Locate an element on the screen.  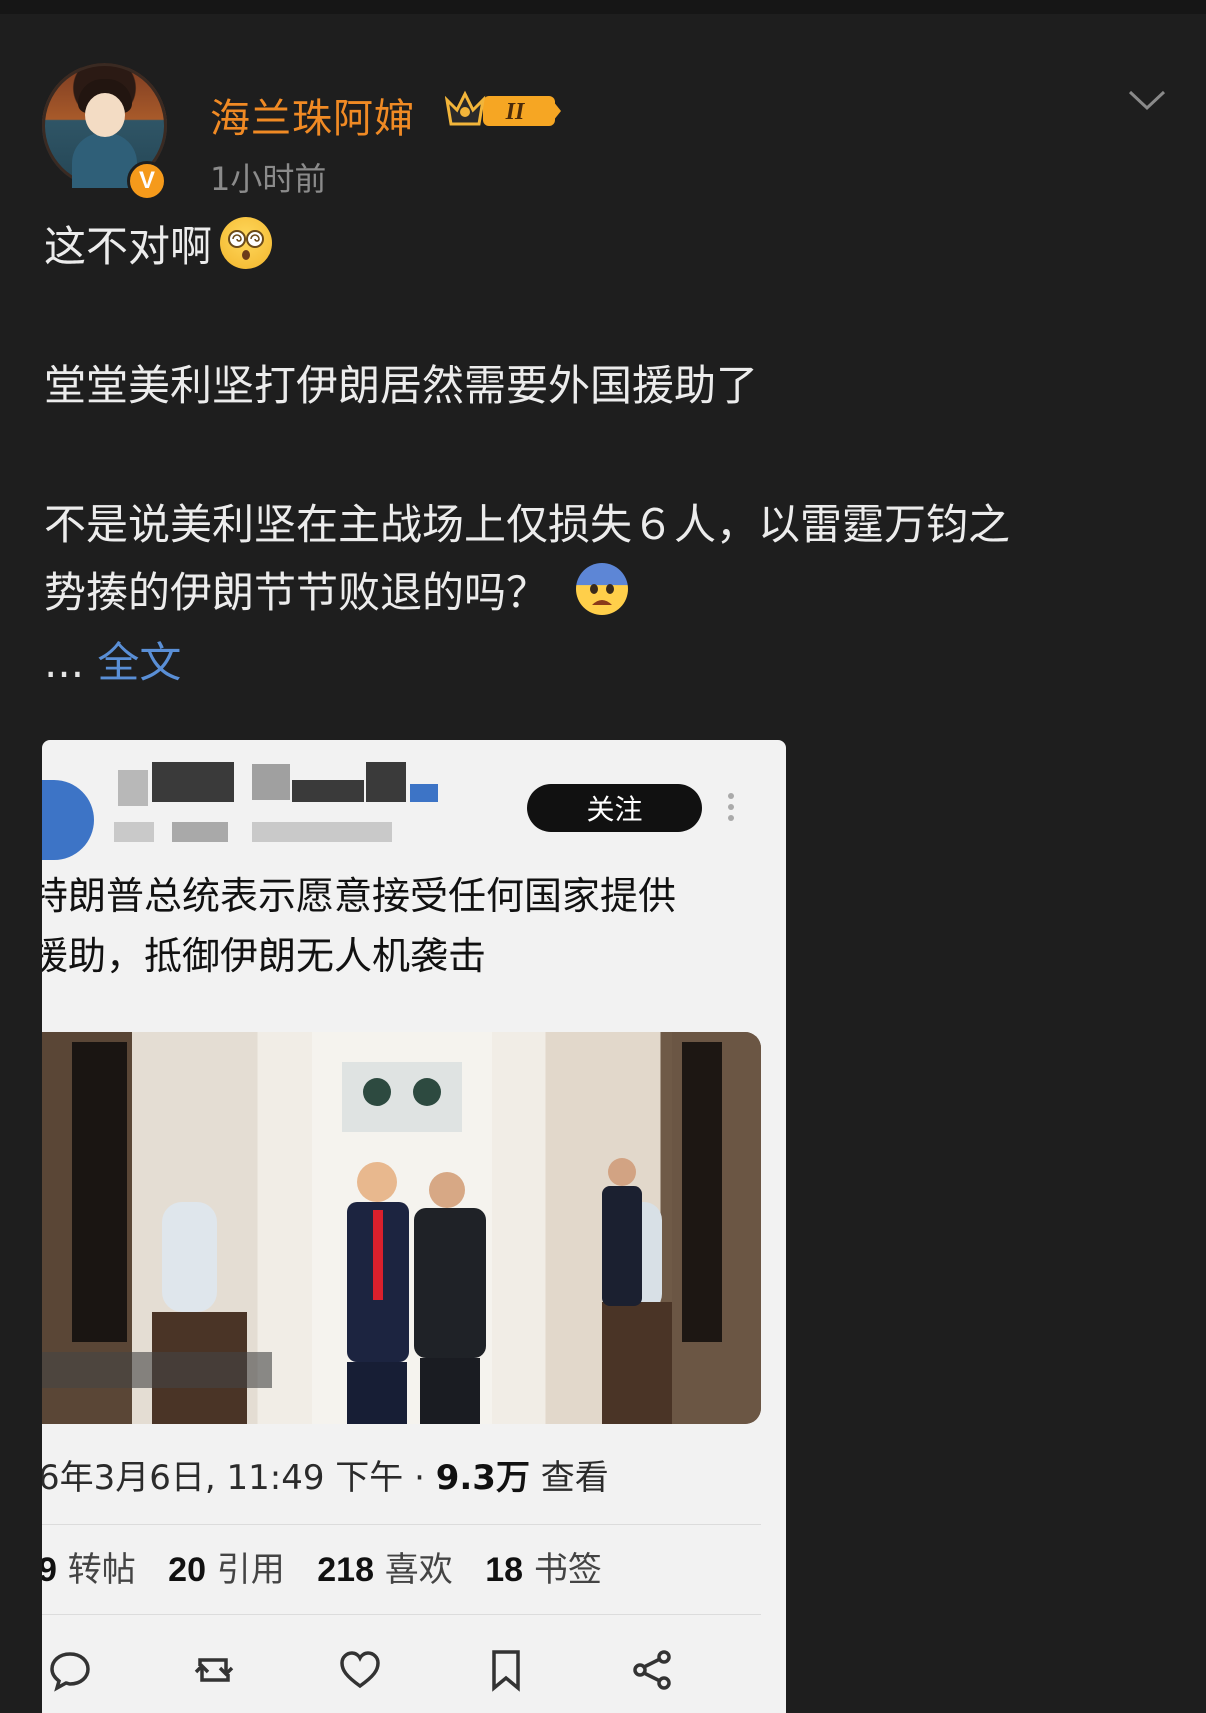
post-line-1: 这不对啊 is located at coordinates (158, 247).